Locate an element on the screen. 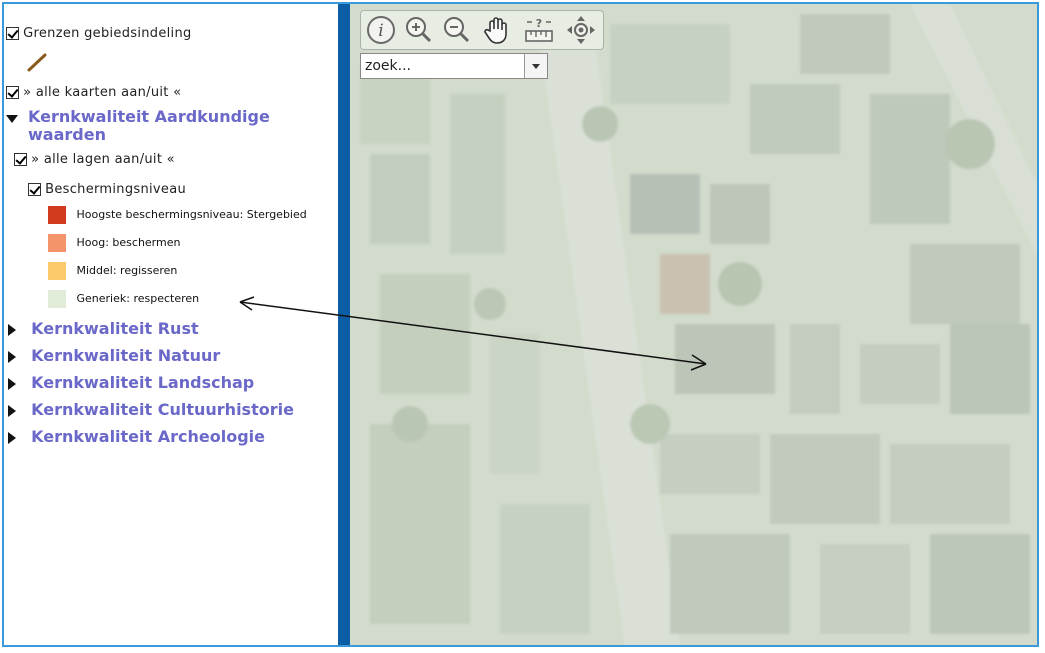 The image size is (1045, 653). all-layers-label: » alle lagen aan/uit « is located at coordinates (103, 159).